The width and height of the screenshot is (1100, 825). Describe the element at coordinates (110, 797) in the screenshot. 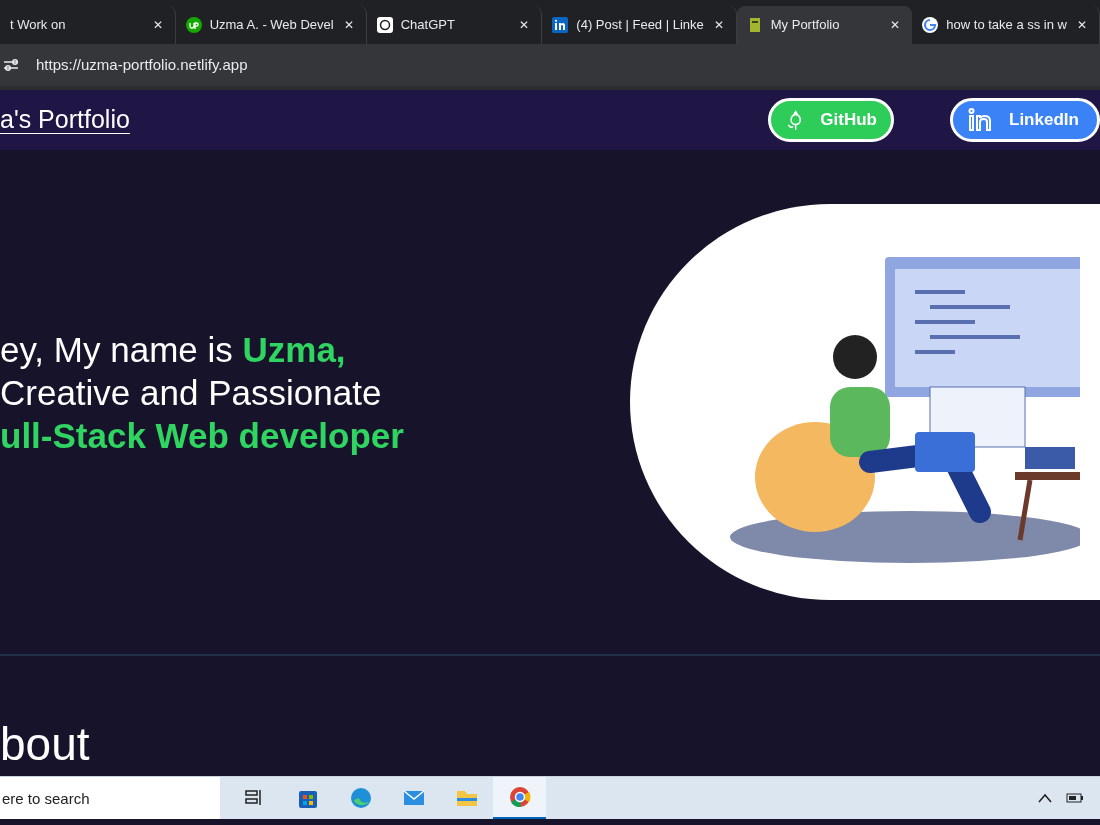

I see `taskbar-search-field: ere to search` at that location.